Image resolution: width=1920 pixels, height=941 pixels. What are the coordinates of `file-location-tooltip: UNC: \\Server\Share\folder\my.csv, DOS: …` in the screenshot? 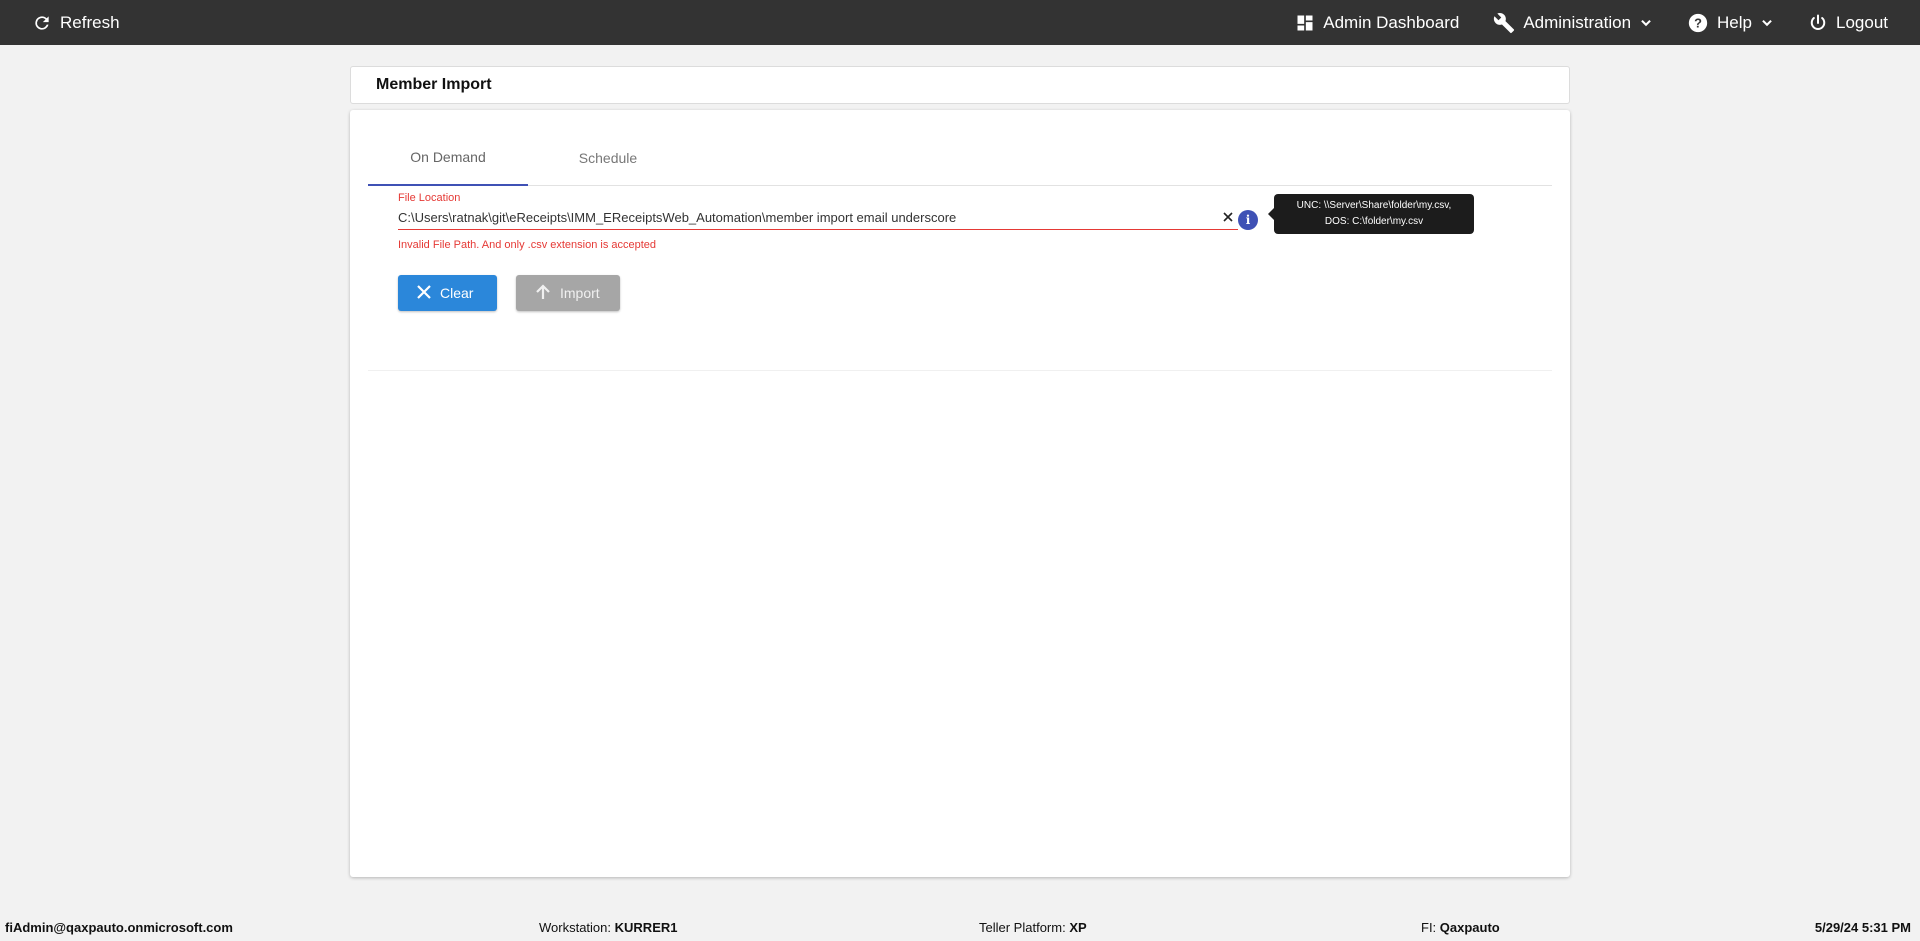 It's located at (1371, 214).